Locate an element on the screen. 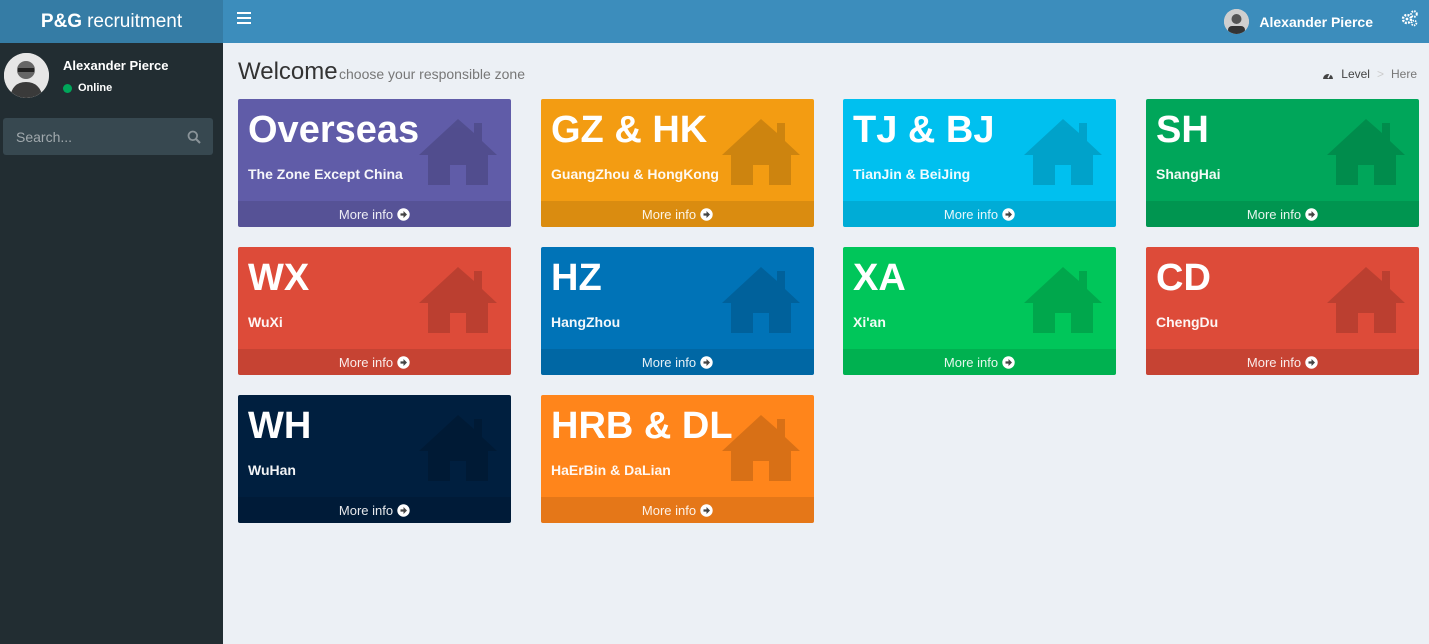 The image size is (1429, 644). online-dot-icon is located at coordinates (67, 88).